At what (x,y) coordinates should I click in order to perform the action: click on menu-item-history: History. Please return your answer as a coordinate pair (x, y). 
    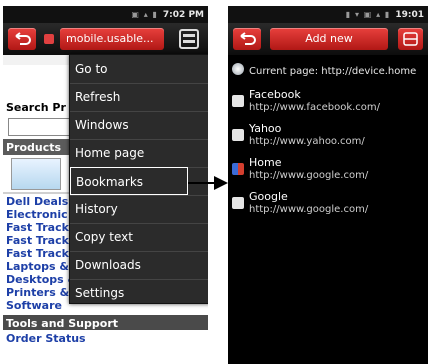
    Looking at the image, I should click on (139, 209).